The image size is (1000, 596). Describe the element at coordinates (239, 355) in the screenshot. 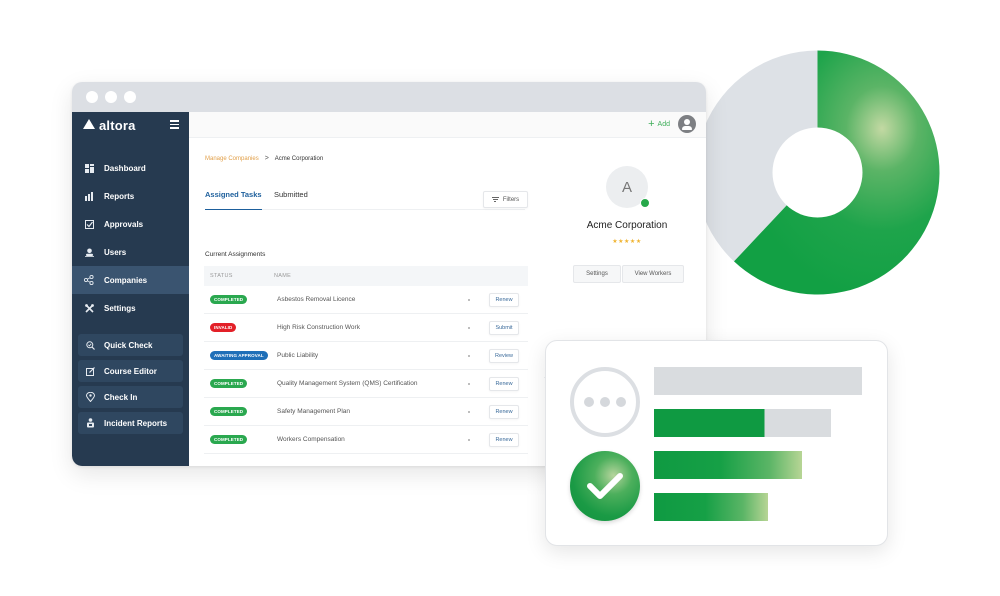

I see `status-badge: AWAITING APPROVAL` at that location.